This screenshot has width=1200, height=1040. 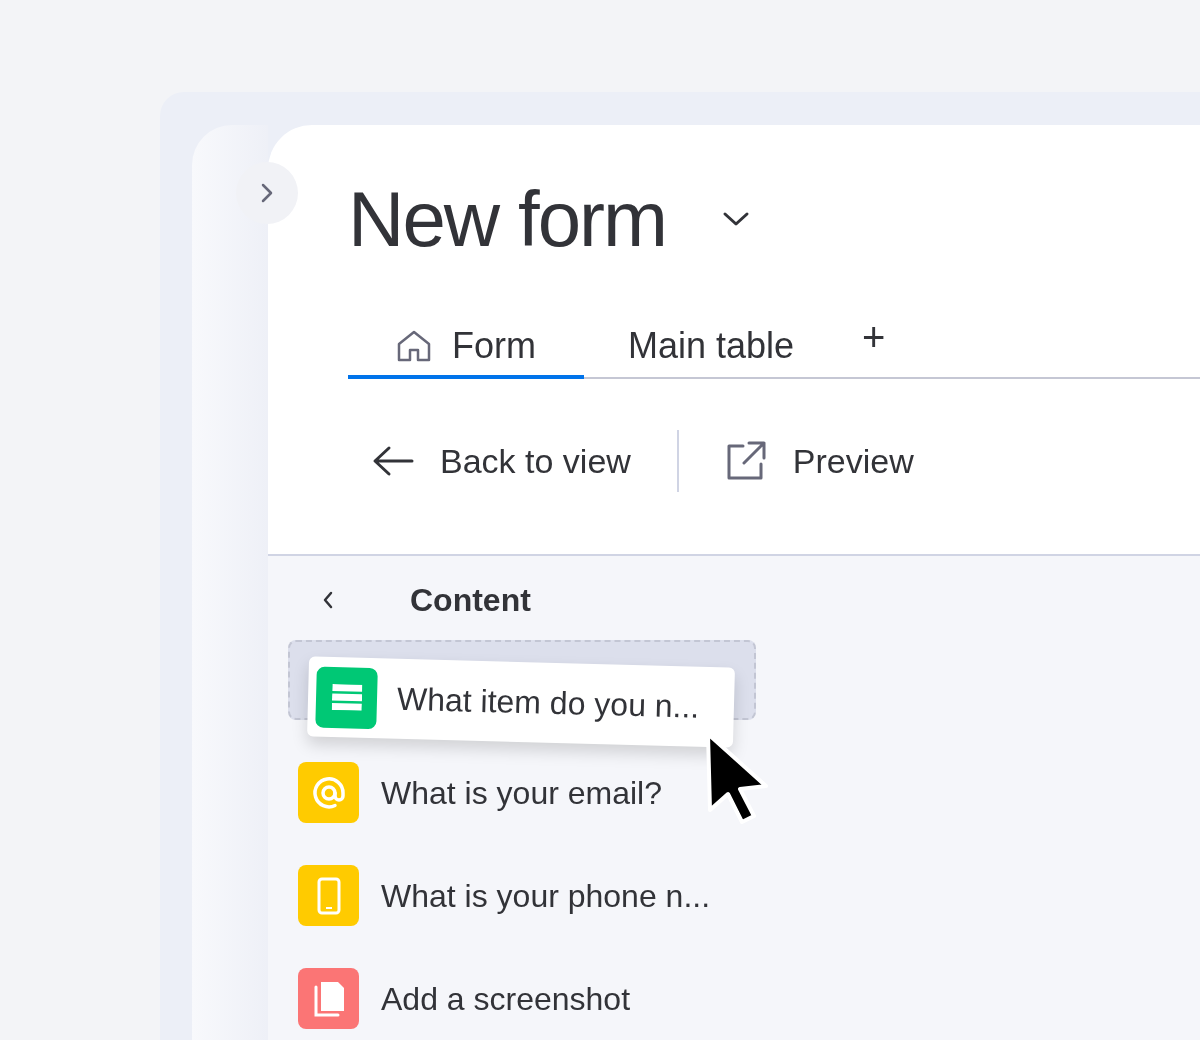 What do you see at coordinates (819, 461) in the screenshot?
I see `preview-button: Preview` at bounding box center [819, 461].